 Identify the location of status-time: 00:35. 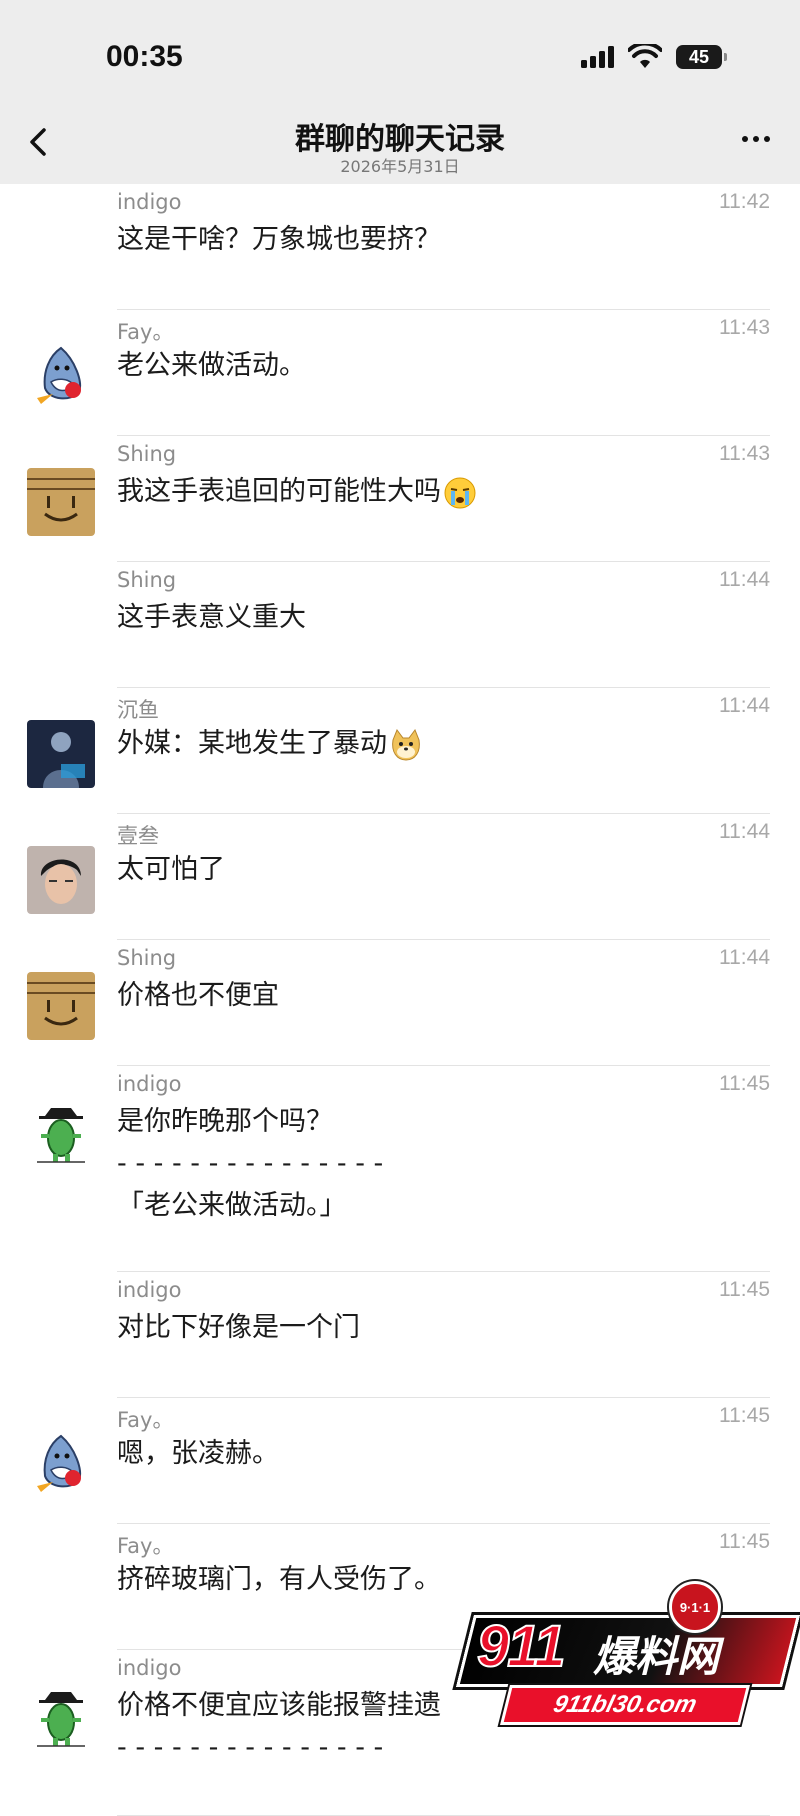
(144, 56).